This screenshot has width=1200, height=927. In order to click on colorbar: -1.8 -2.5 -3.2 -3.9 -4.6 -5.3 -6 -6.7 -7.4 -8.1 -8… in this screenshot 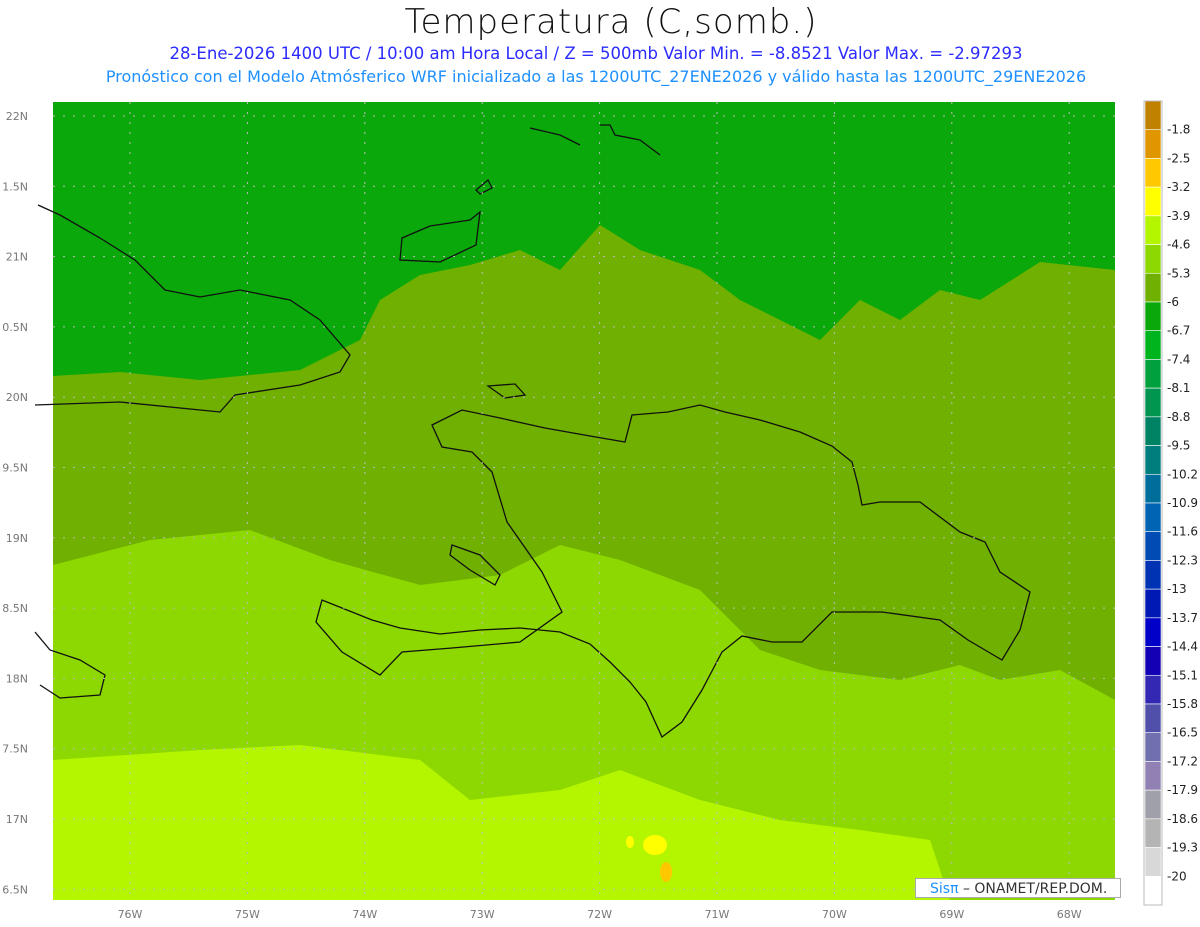, I will do `click(1170, 503)`.